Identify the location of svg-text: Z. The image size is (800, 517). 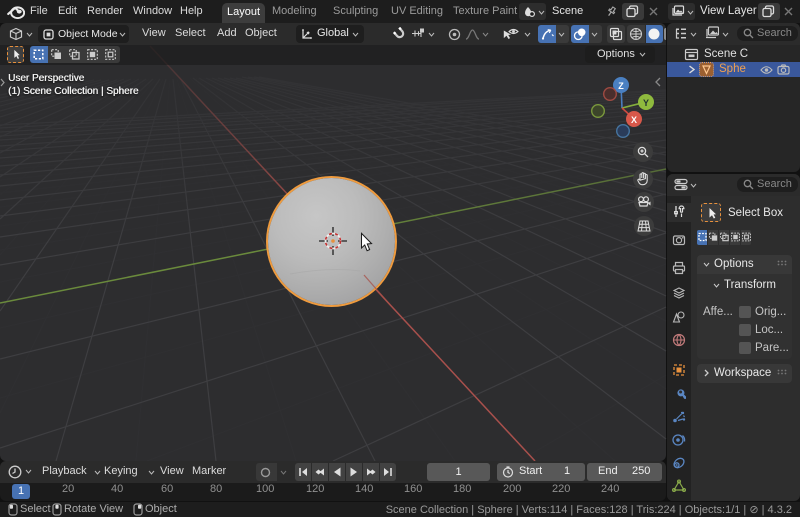
(621, 86).